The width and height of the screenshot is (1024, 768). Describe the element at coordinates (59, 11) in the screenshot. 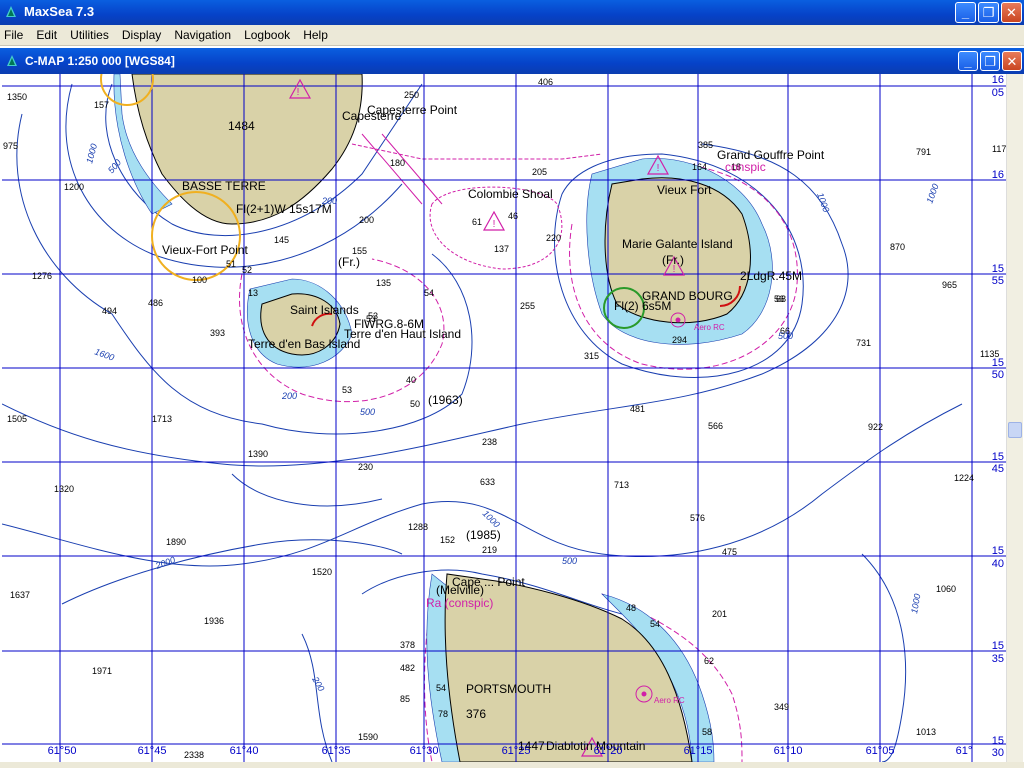

I see `app-title: MaxSea 7.3` at that location.